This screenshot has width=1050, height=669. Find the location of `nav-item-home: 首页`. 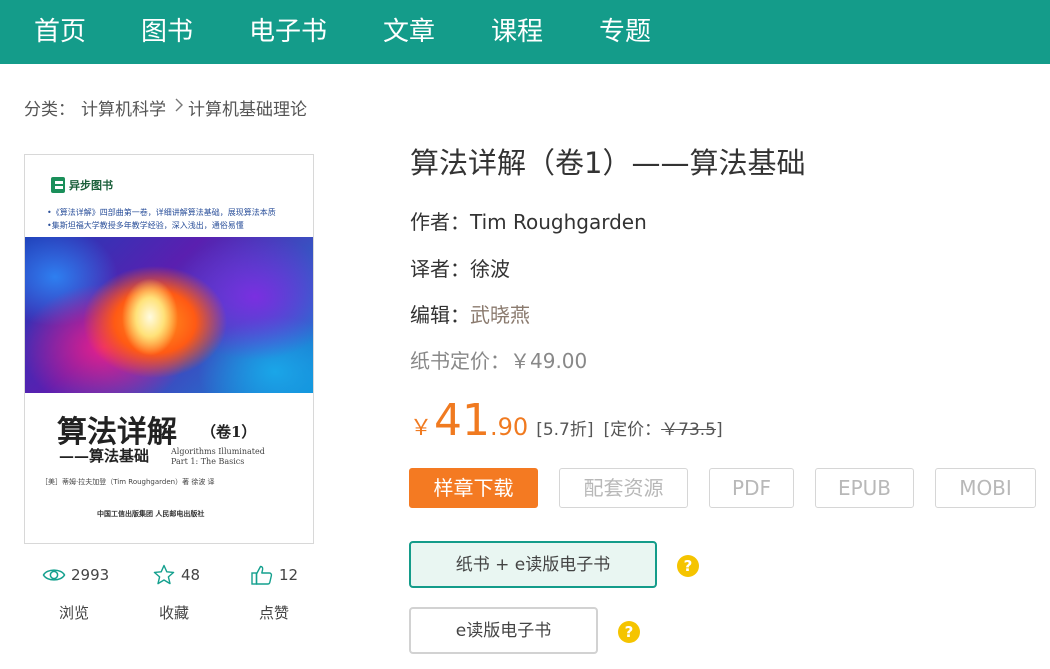

nav-item-home: 首页 is located at coordinates (60, 32).